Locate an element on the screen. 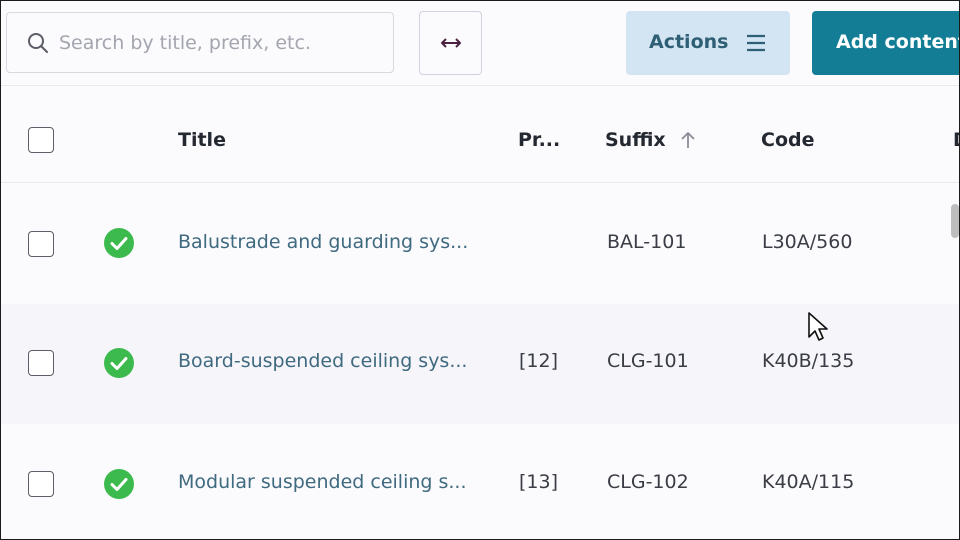  resize-columns-button is located at coordinates (450, 43).